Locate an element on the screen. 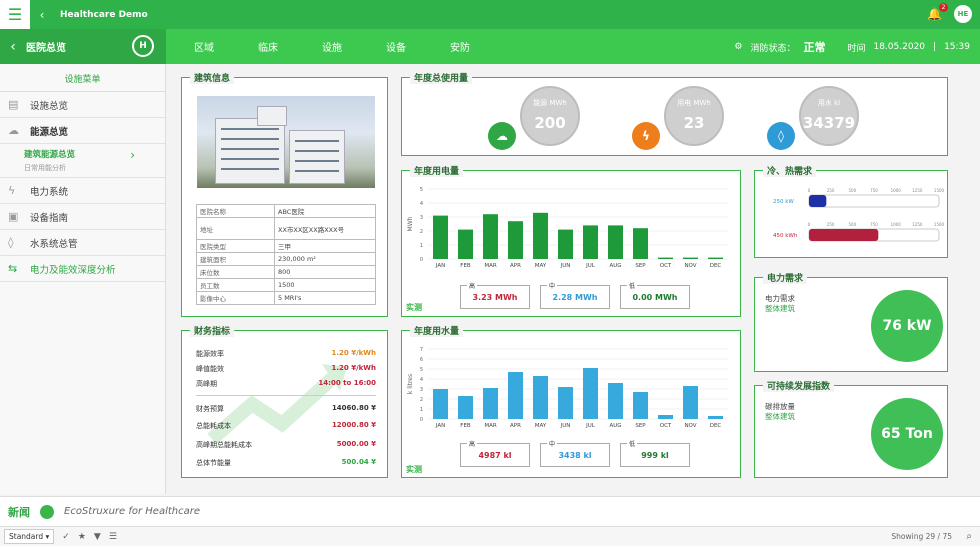 This screenshot has width=980, height=551. sidebar-item-deep-analysis: ⇆ 电力及能效深度分析 is located at coordinates (82, 269).